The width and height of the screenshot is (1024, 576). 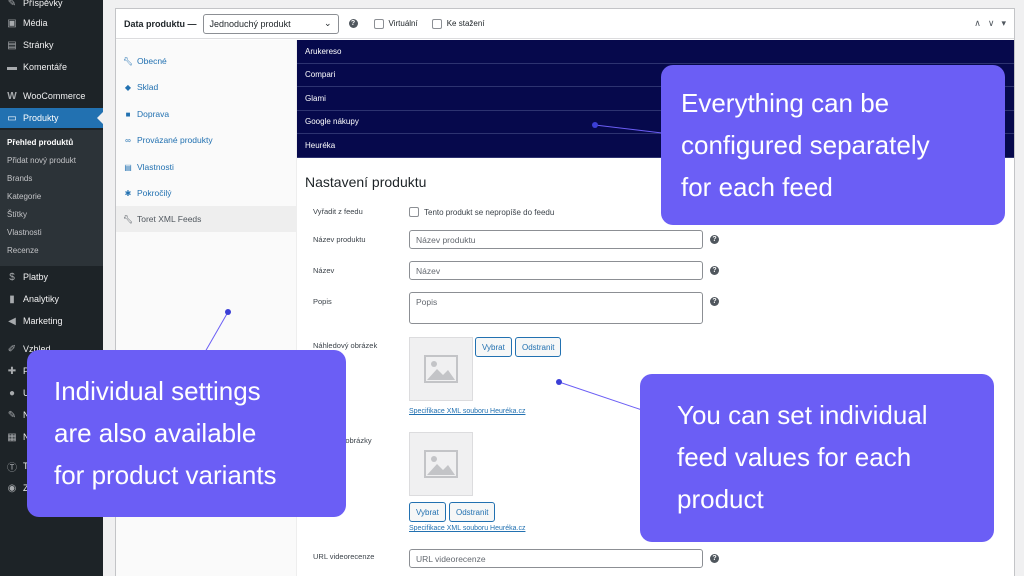 I want to click on menu-item-marketing: ◀ Marketing, so click(x=51, y=321).